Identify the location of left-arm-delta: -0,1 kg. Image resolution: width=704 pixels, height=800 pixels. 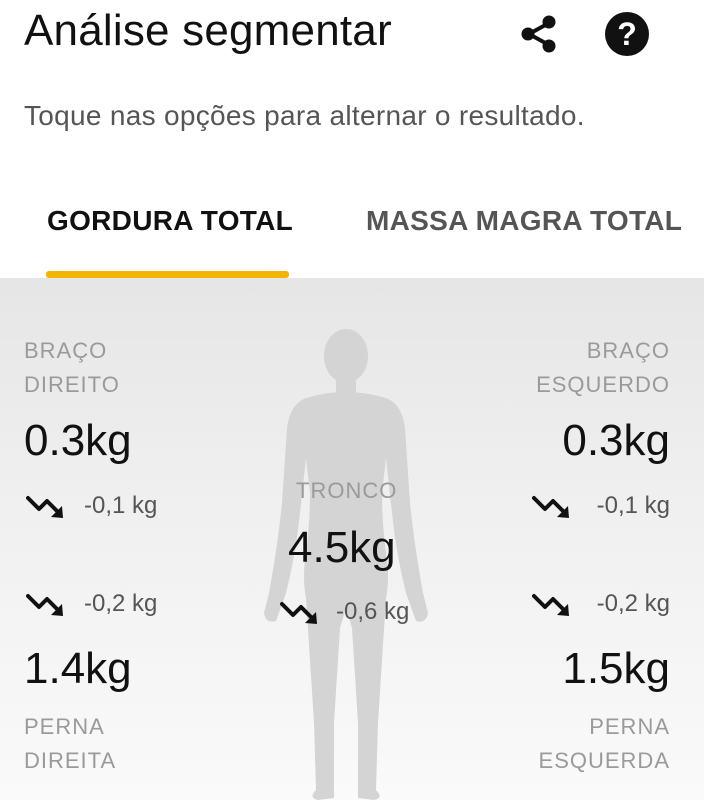
(633, 505).